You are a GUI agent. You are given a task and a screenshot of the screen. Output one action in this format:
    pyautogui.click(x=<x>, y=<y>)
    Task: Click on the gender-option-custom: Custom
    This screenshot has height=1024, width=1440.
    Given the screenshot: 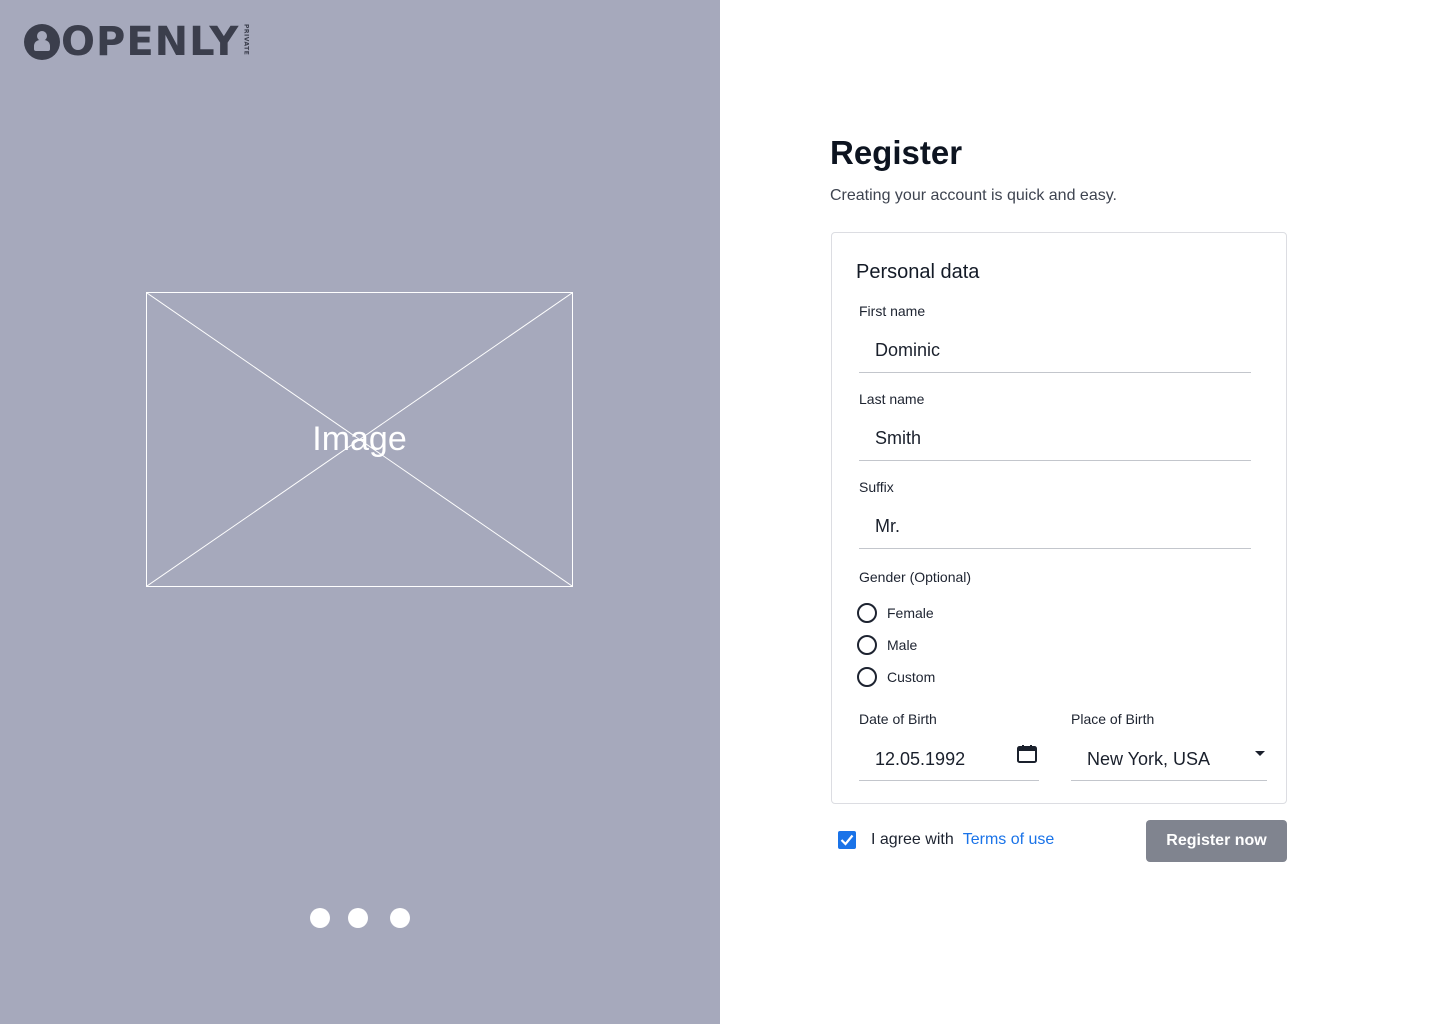 What is the action you would take?
    pyautogui.click(x=896, y=677)
    